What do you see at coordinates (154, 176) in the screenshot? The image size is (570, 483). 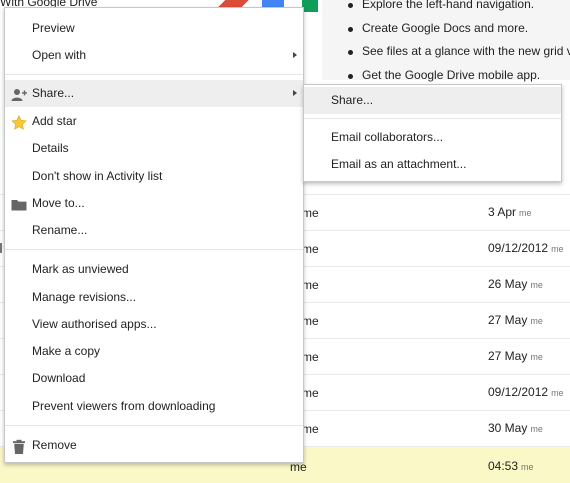 I see `menu-item-dont-show-activity: Don't show in Activity list` at bounding box center [154, 176].